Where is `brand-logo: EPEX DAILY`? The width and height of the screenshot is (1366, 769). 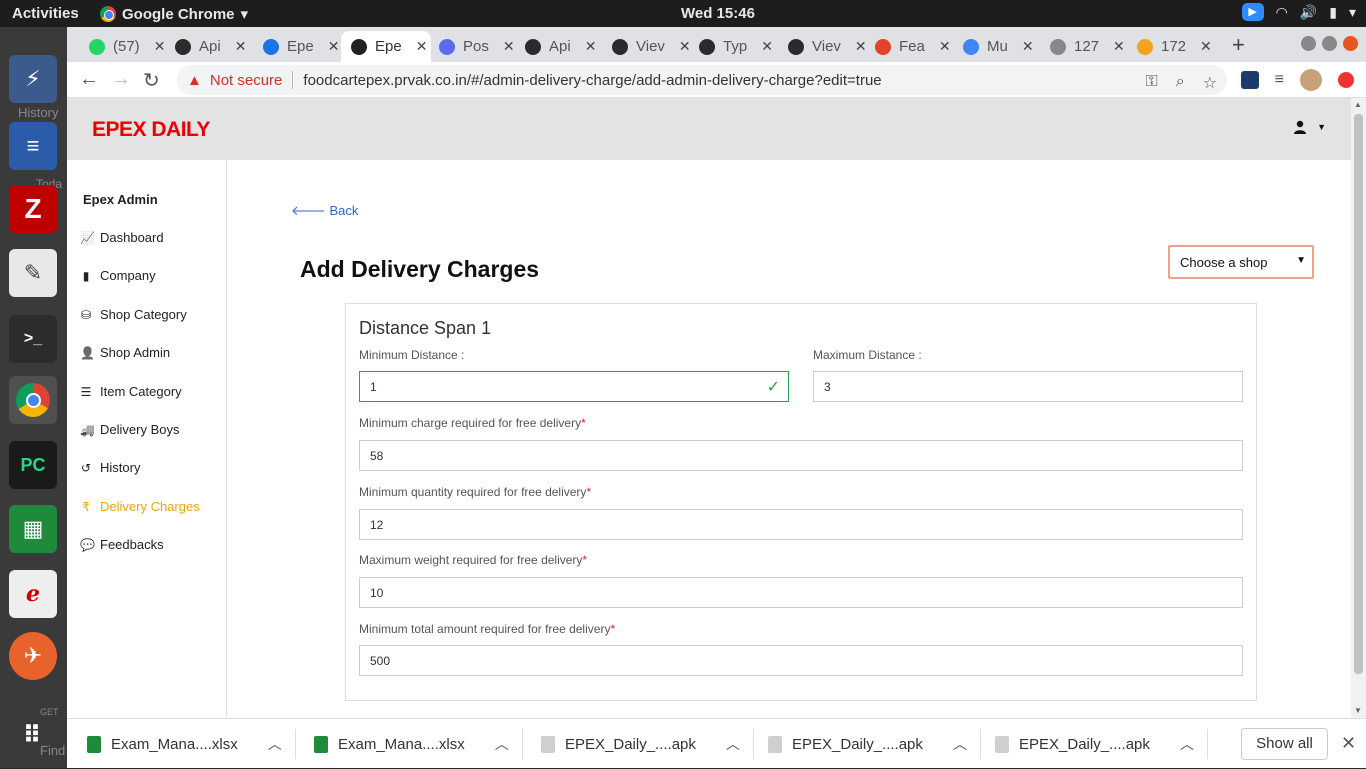 brand-logo: EPEX DAILY is located at coordinates (151, 130).